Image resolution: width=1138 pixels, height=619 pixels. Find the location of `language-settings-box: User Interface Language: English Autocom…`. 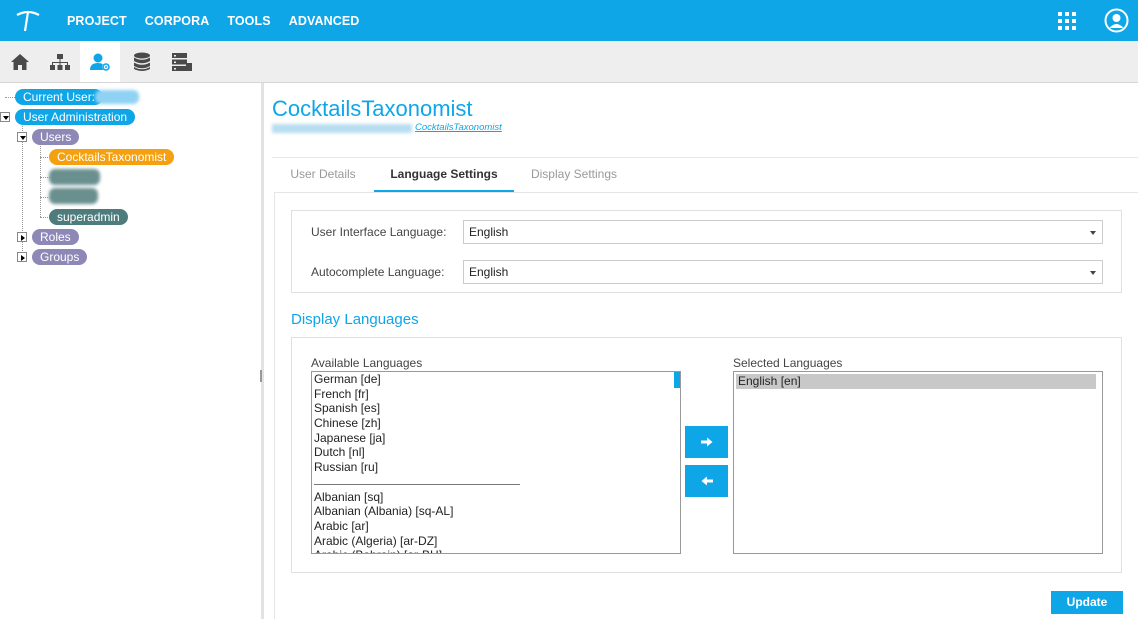

language-settings-box: User Interface Language: English Autocom… is located at coordinates (706, 251).